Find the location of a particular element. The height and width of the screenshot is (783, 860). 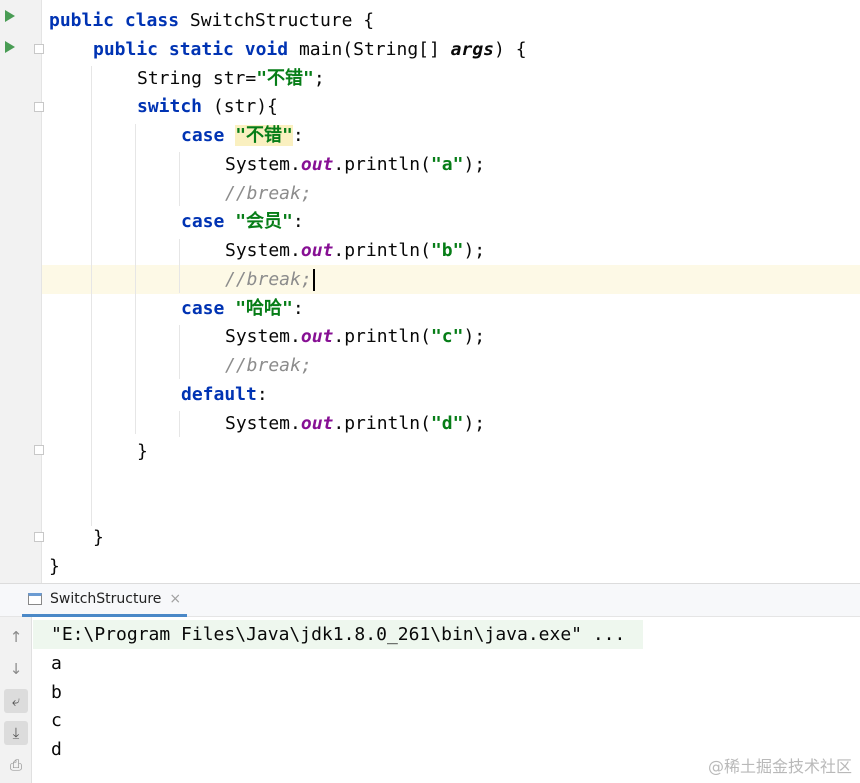

code-line-15: System.out.println("d"); is located at coordinates (355, 423).